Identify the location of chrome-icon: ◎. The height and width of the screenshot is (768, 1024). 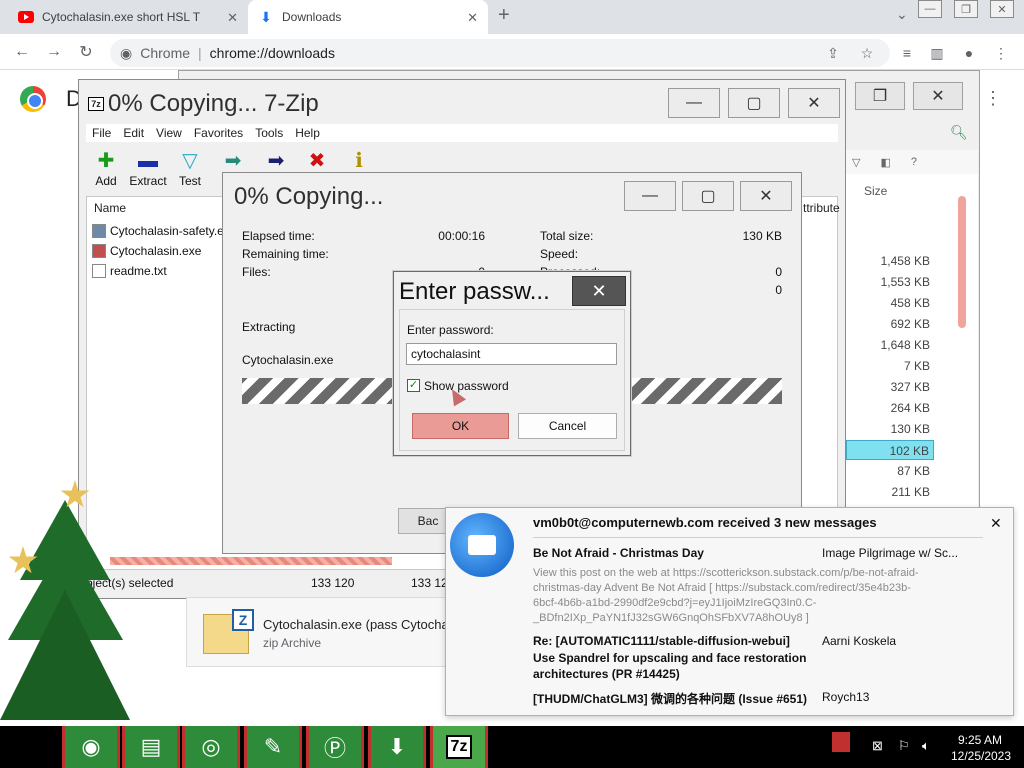
(211, 746).